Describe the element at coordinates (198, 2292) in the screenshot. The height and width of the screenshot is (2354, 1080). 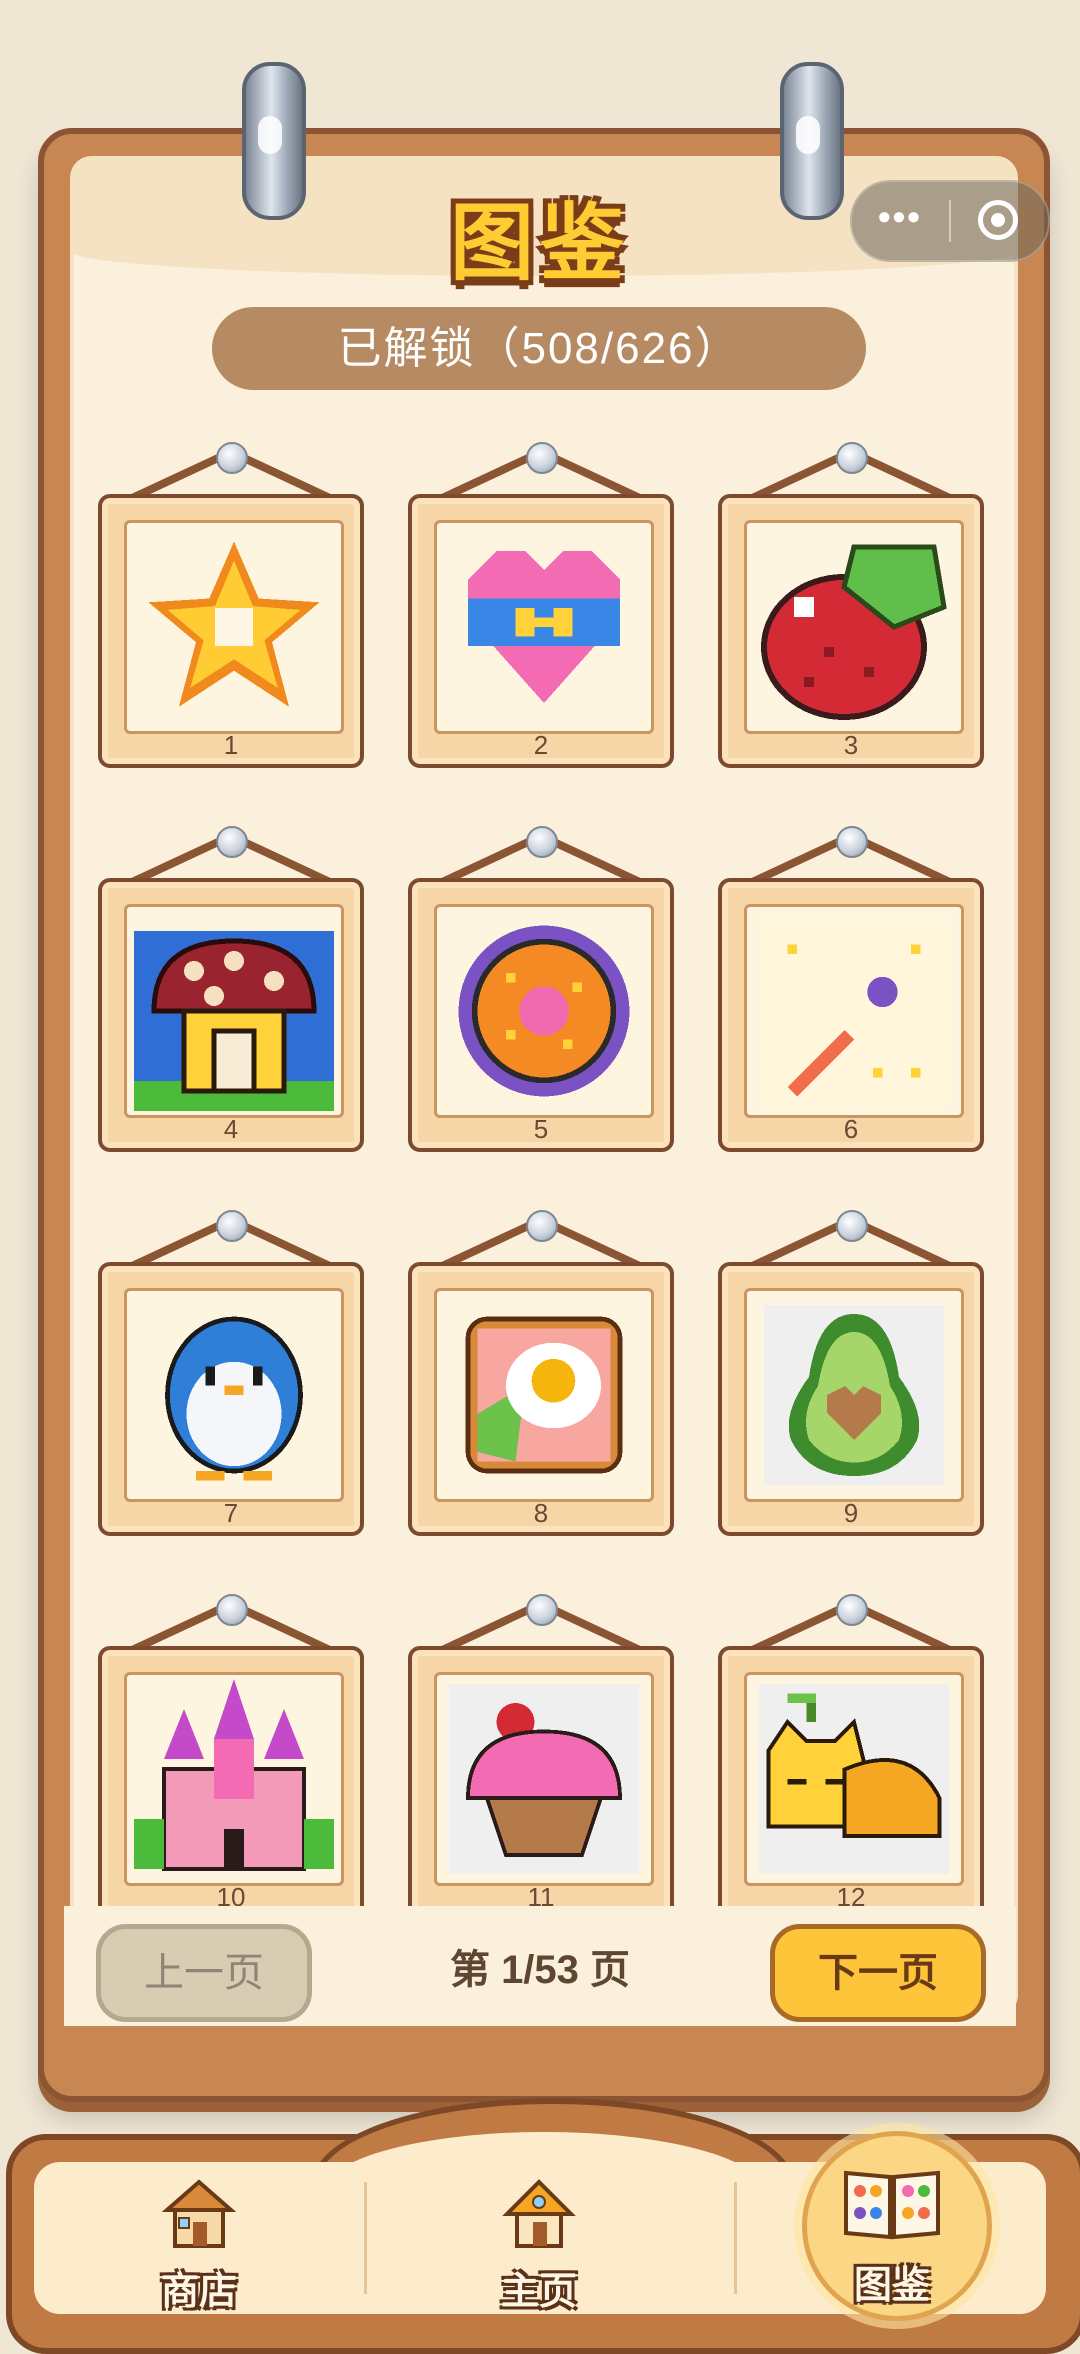
I see `nav-label-shop: 商店` at that location.